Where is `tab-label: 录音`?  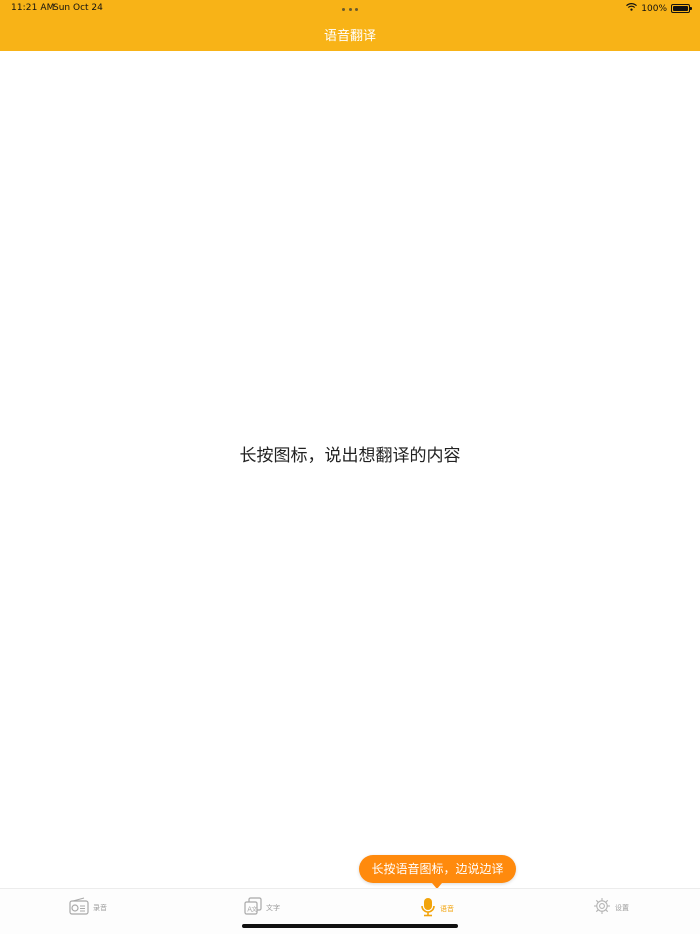
tab-label: 录音 is located at coordinates (100, 908).